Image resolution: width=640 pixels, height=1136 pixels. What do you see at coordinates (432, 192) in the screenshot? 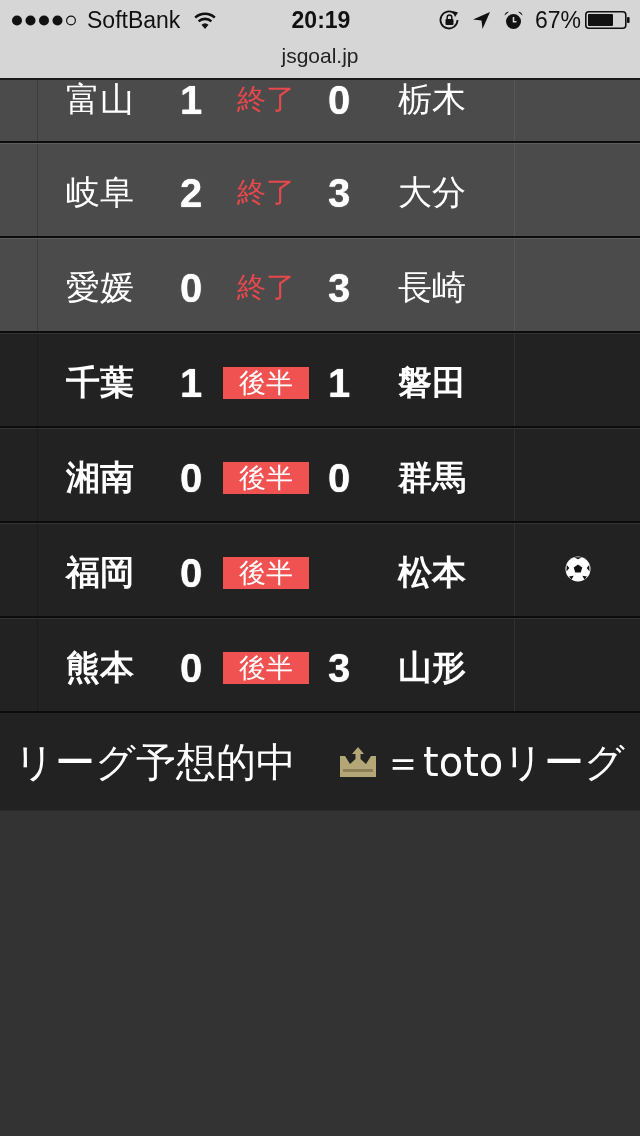
I see `away-team-name: 大分` at bounding box center [432, 192].